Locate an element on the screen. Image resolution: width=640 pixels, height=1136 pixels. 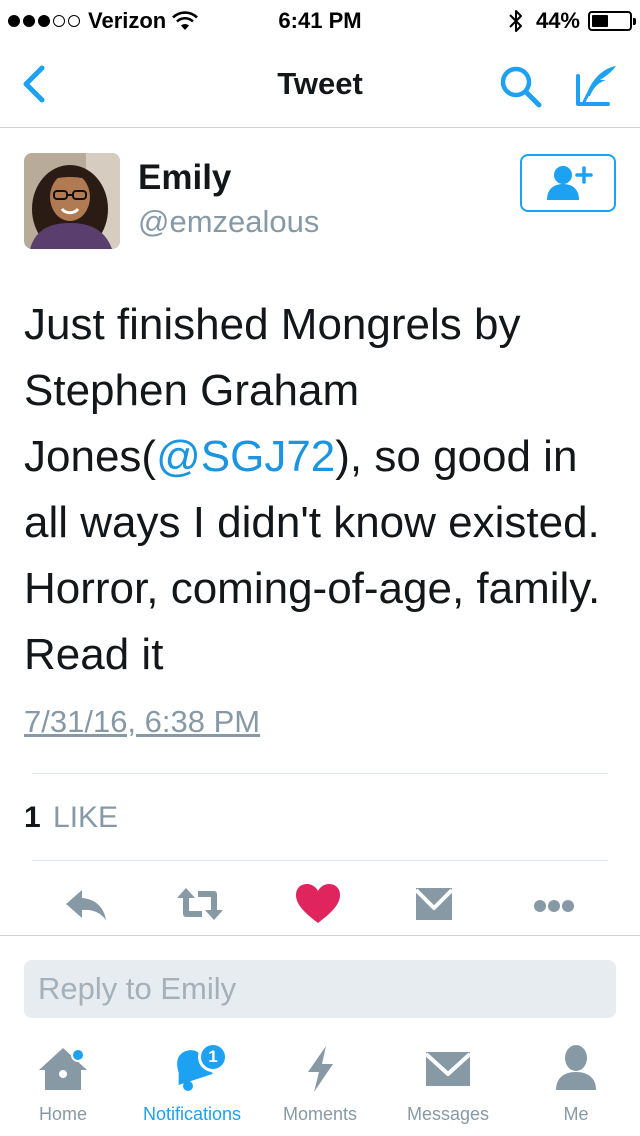
page-title: Tweet is located at coordinates (320, 83).